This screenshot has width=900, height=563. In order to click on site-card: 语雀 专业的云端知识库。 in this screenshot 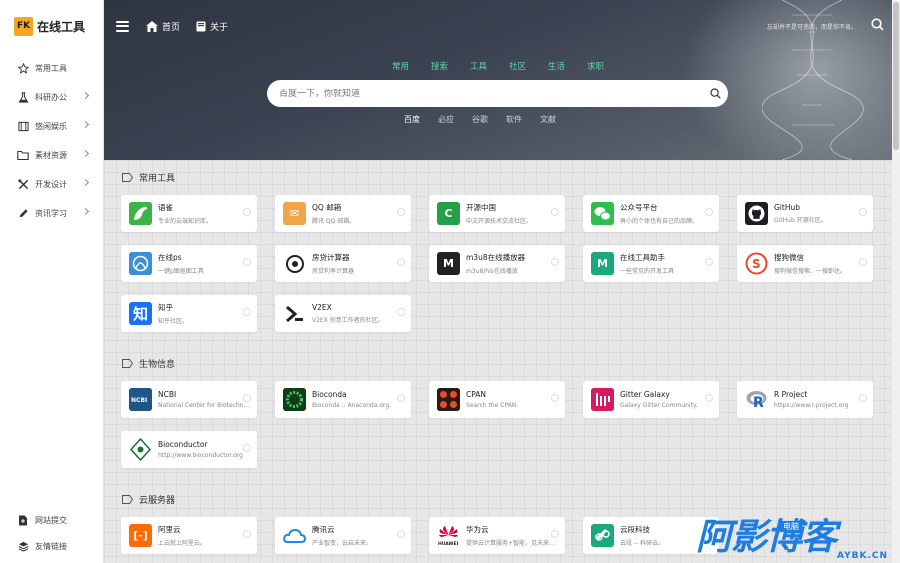, I will do `click(189, 213)`.